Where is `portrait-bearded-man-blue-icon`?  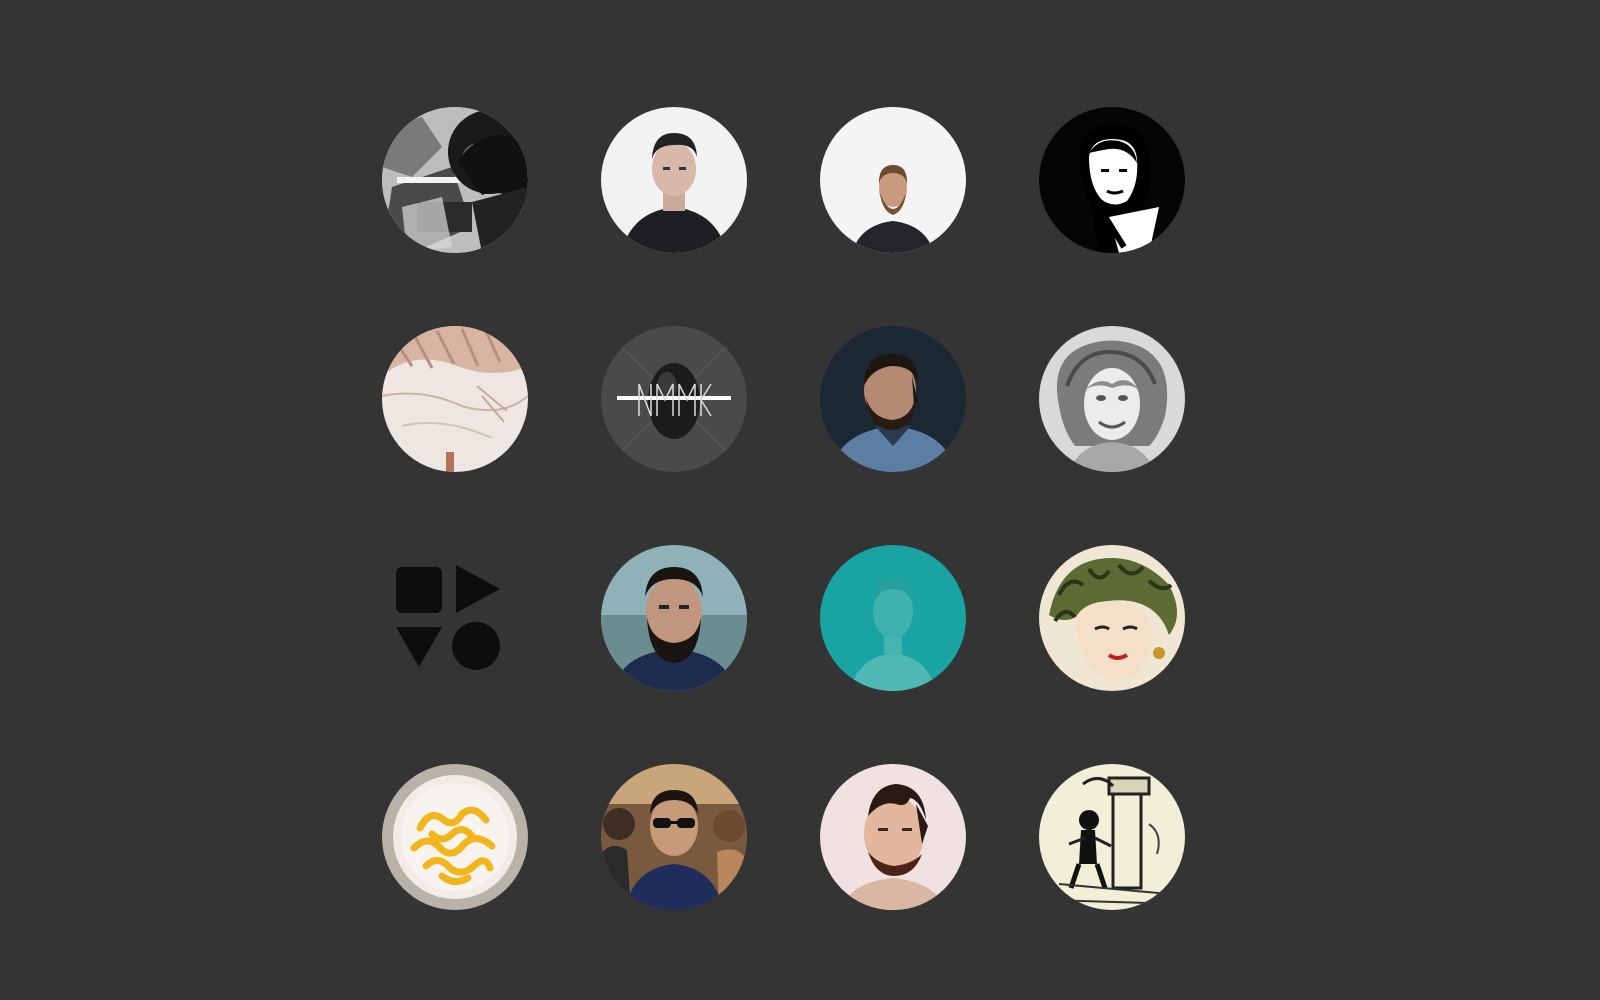
portrait-bearded-man-blue-icon is located at coordinates (674, 618).